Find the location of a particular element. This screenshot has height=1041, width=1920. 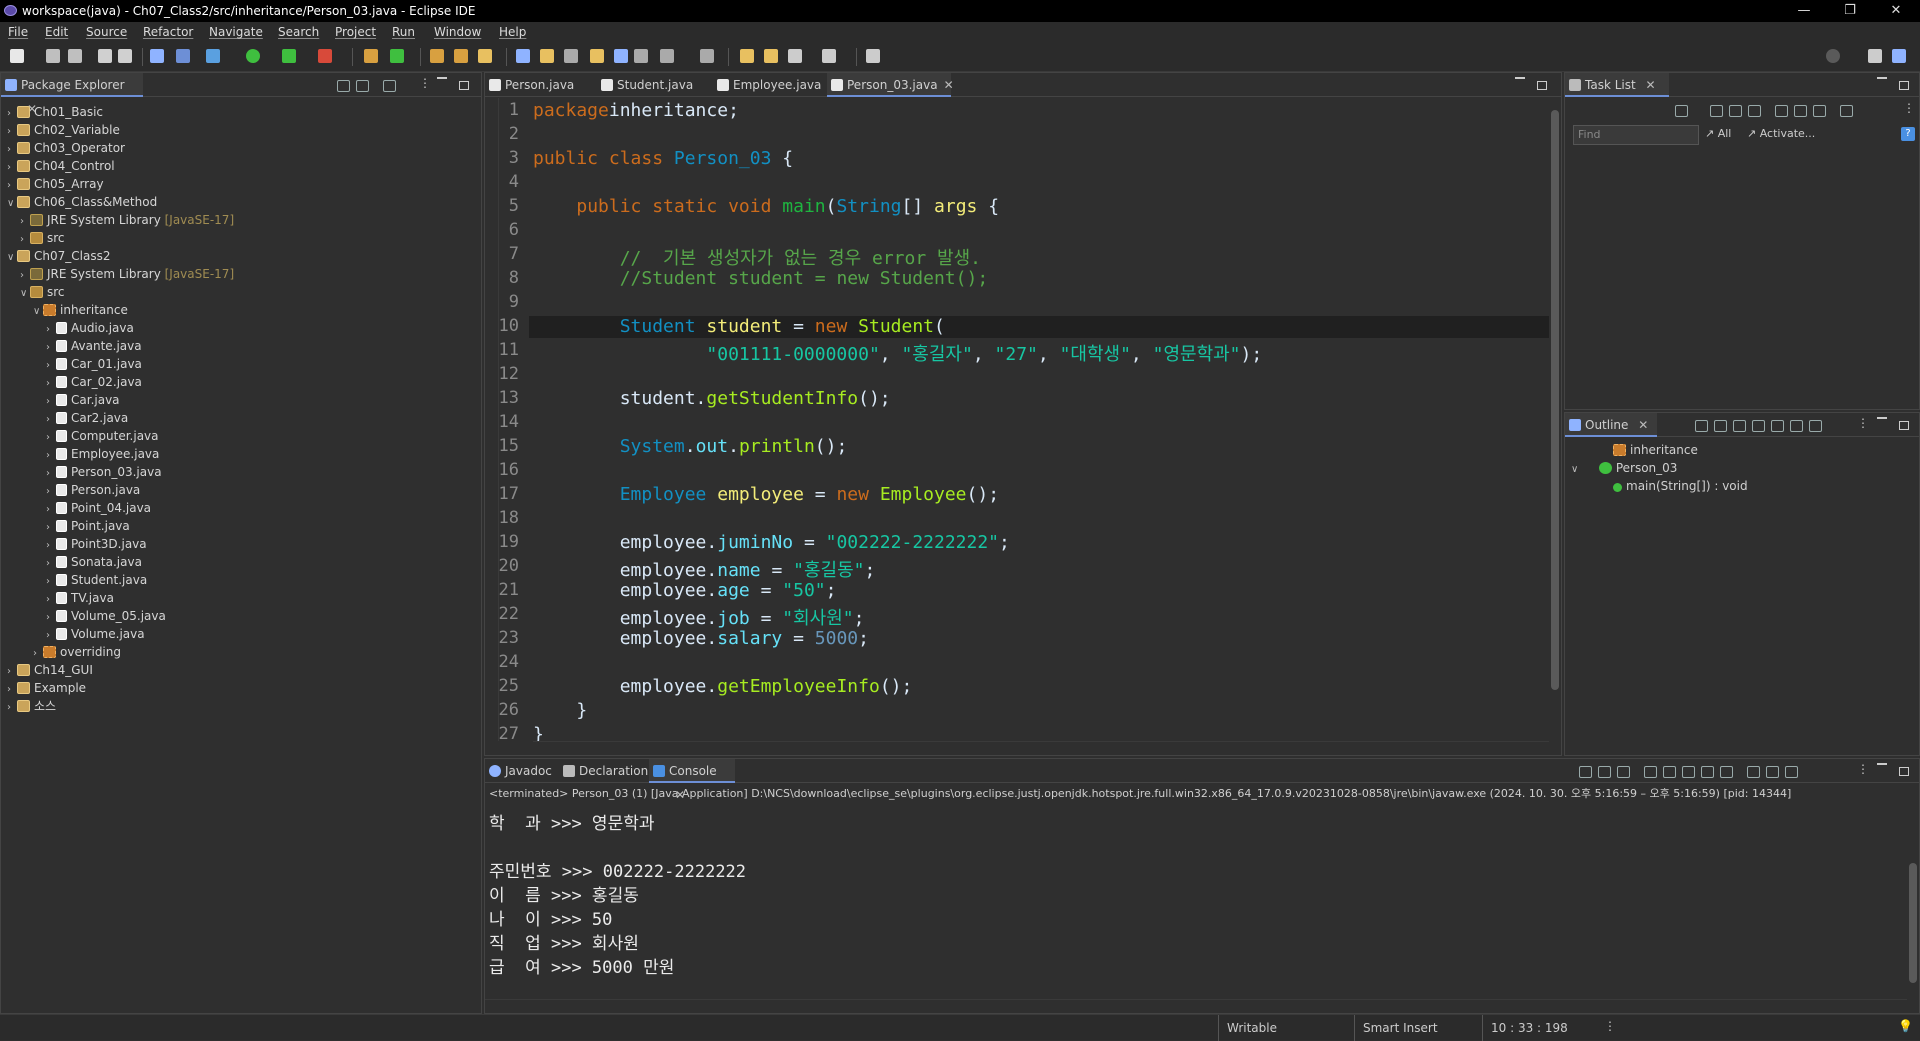

minimize-window-button: — is located at coordinates (1804, 11).